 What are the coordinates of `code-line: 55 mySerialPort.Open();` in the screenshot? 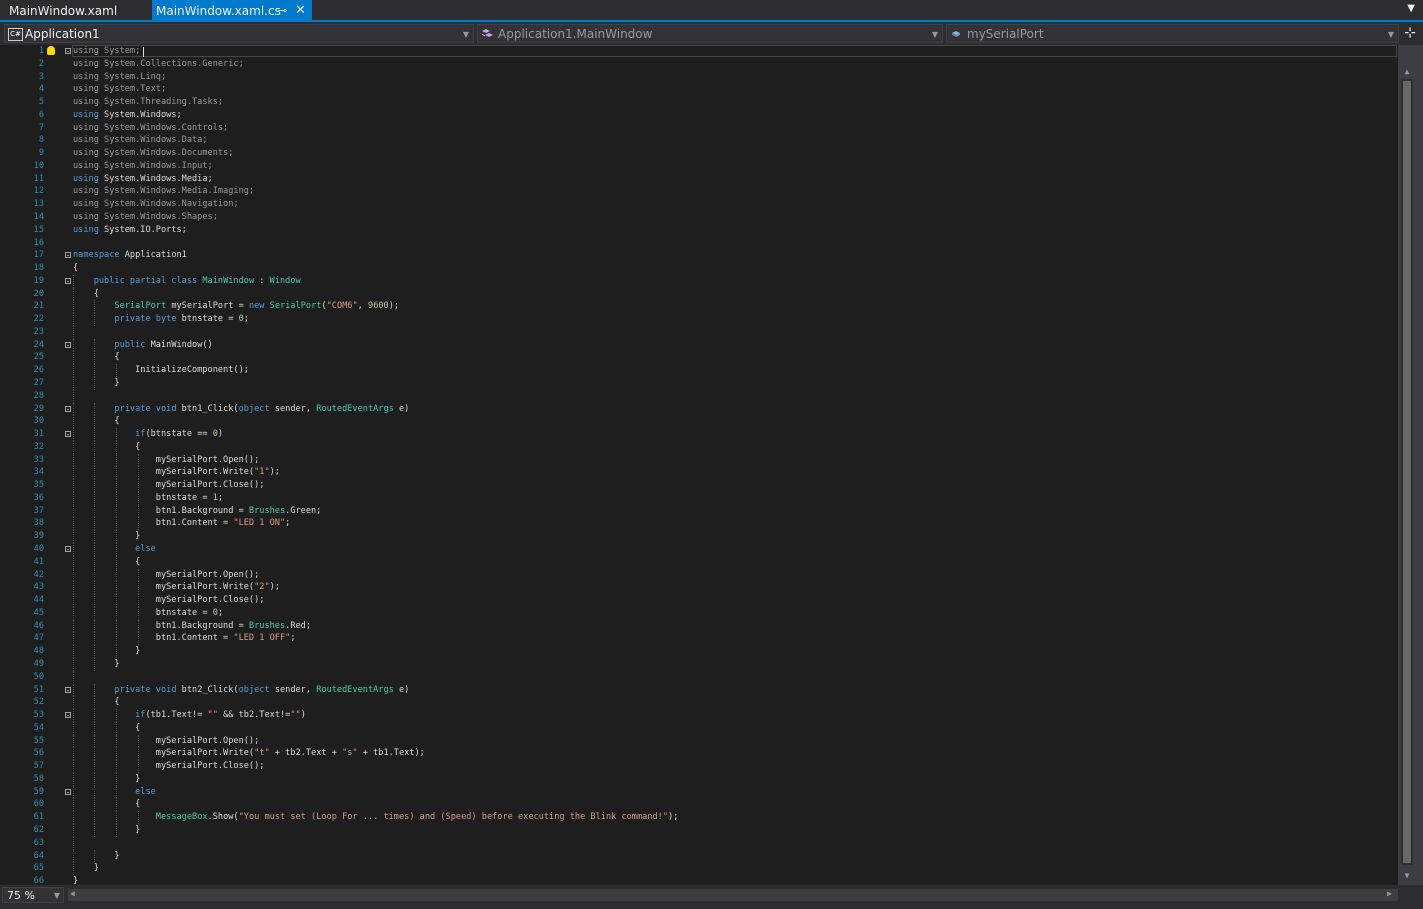 It's located at (699, 741).